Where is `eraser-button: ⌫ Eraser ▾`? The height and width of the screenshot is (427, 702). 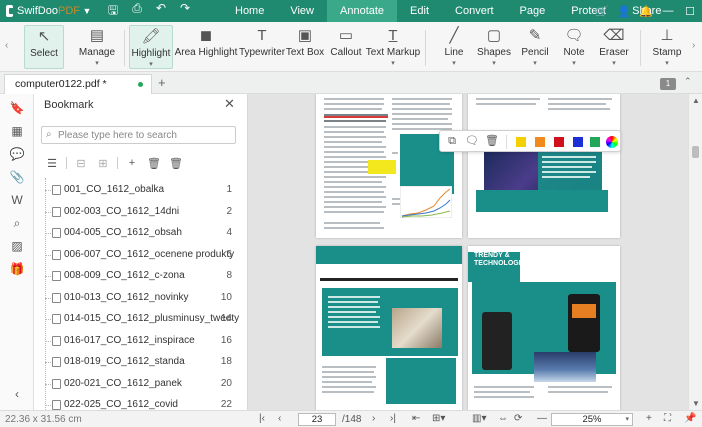 eraser-button: ⌫ Eraser ▾ is located at coordinates (614, 47).